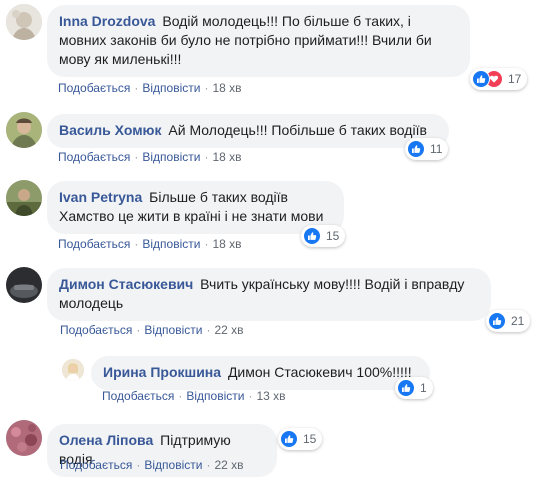 This screenshot has width=536, height=482. What do you see at coordinates (508, 321) in the screenshot?
I see `reactions-badge: 21` at bounding box center [508, 321].